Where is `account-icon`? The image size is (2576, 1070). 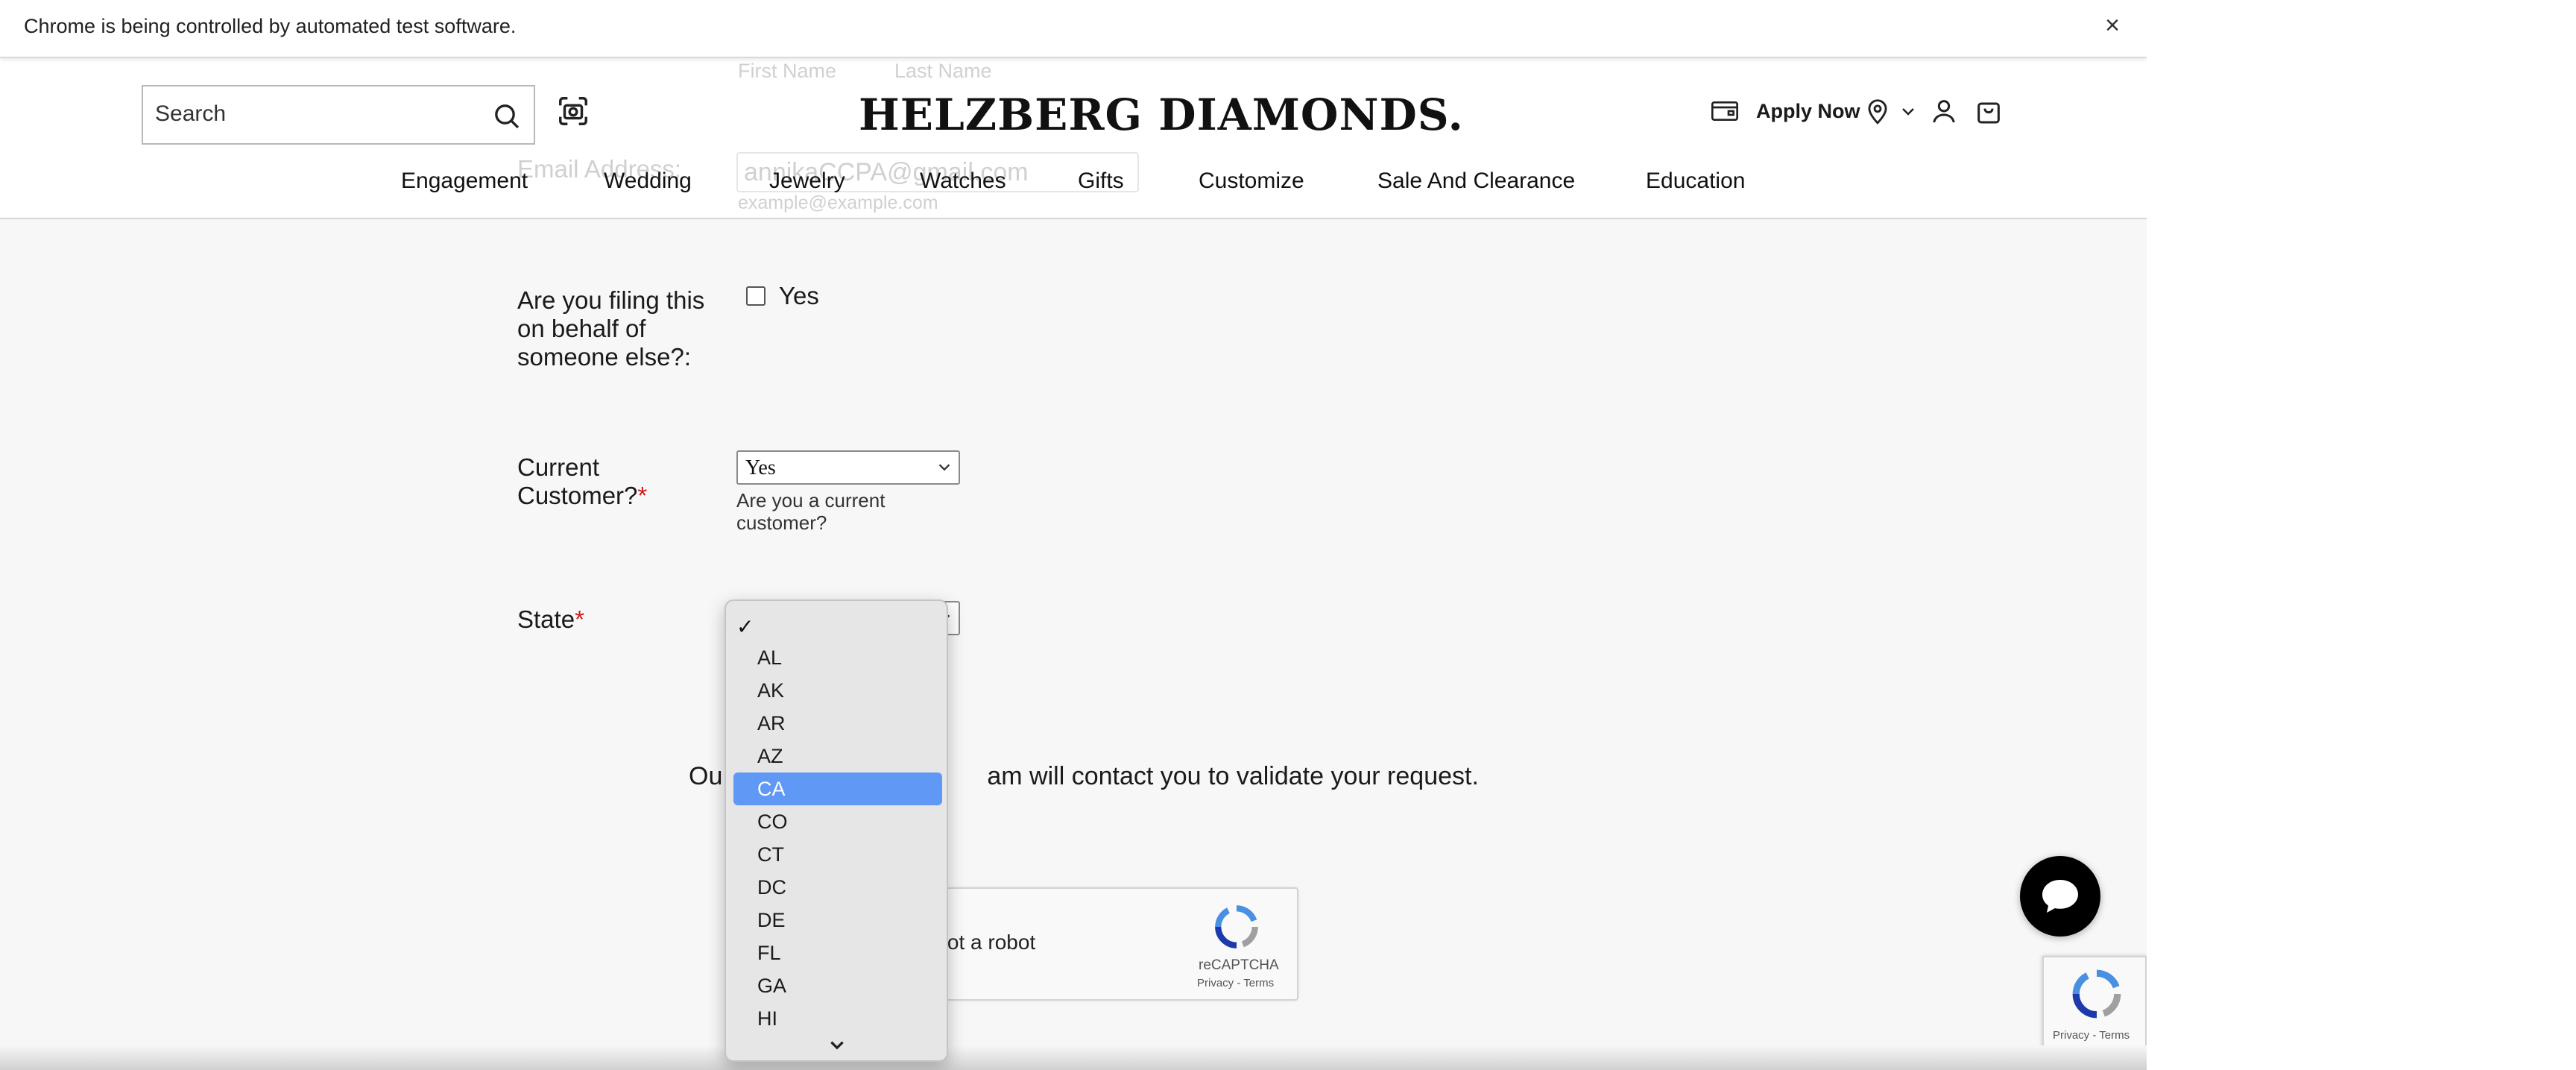 account-icon is located at coordinates (1944, 111).